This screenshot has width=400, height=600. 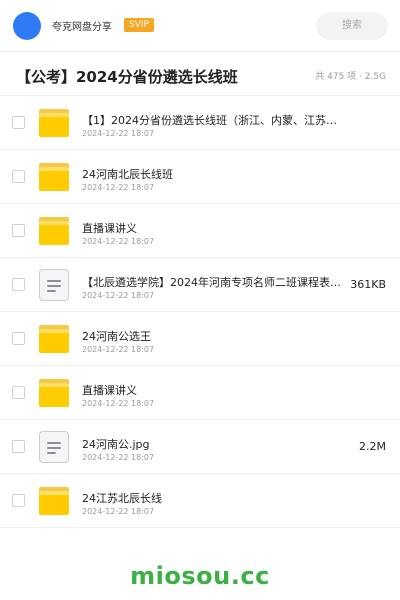 I want to click on svip-badge: SVIP, so click(x=139, y=25).